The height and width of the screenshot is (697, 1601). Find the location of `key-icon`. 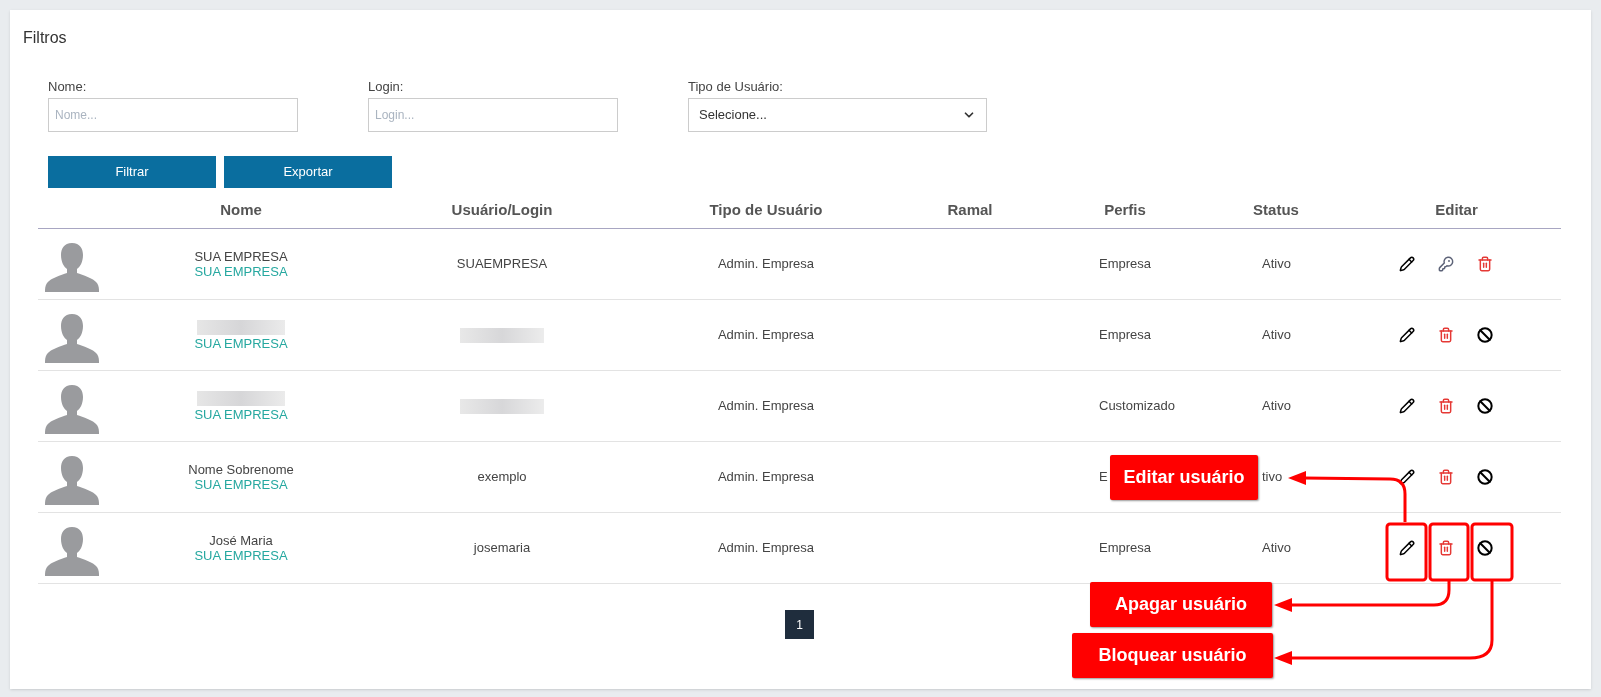

key-icon is located at coordinates (1446, 264).